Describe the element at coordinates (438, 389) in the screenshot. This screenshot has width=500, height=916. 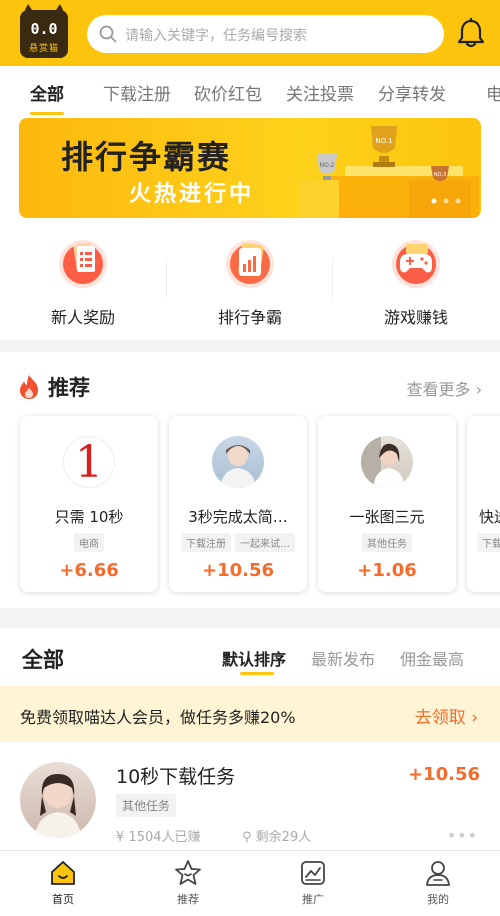
I see `see-more-label: 查看更多` at that location.